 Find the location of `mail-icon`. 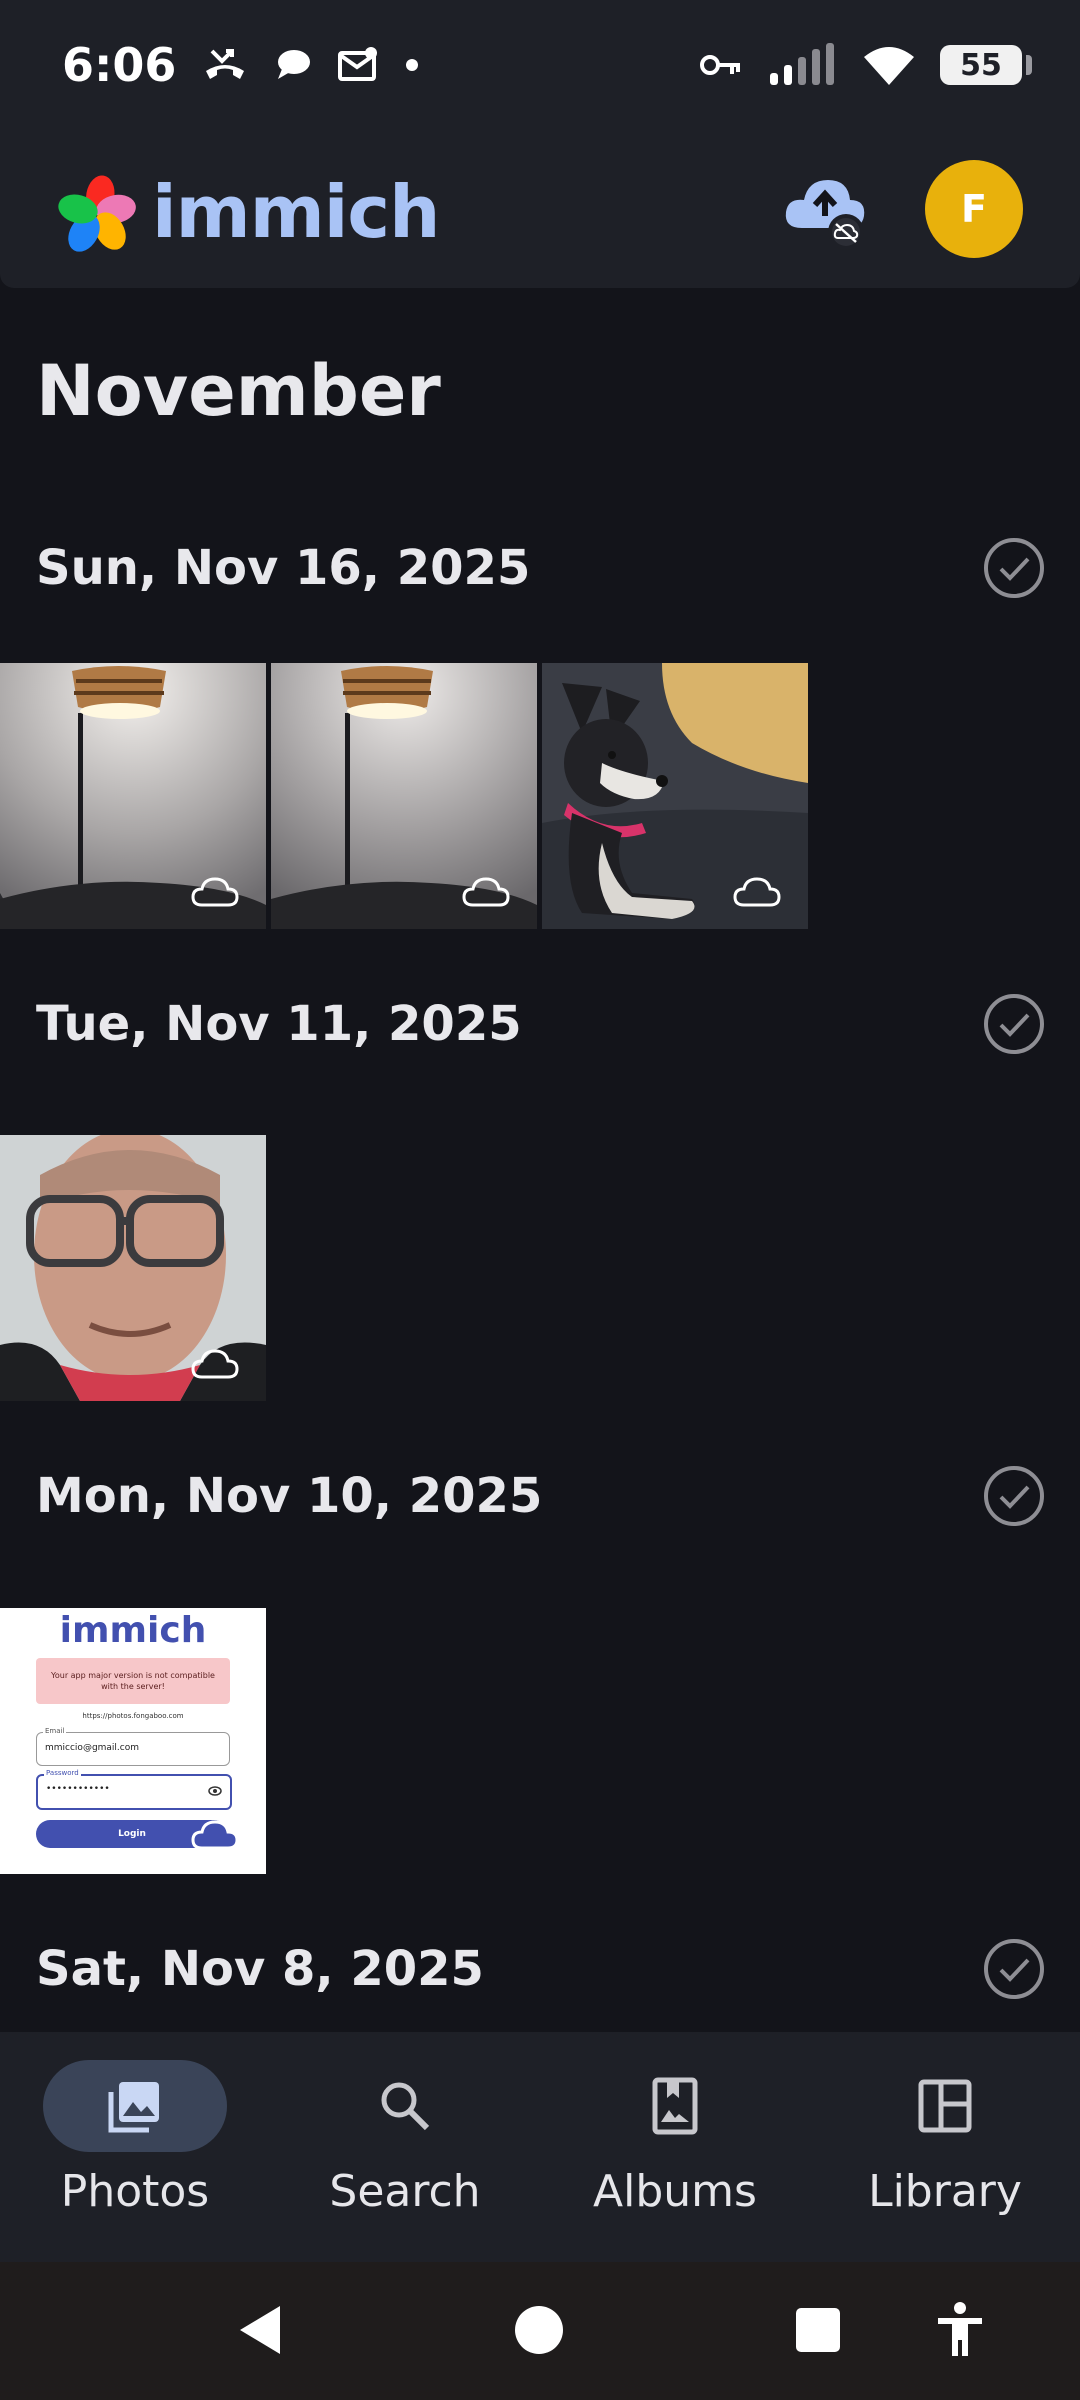

mail-icon is located at coordinates (358, 64).